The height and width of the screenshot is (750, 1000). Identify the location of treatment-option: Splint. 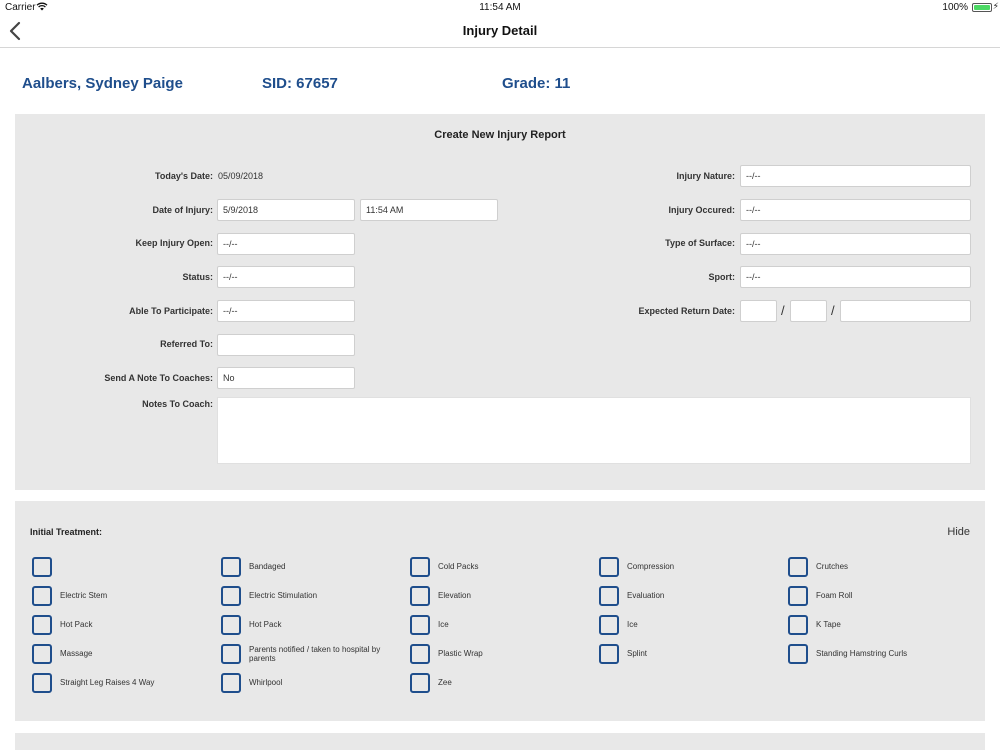
(689, 654).